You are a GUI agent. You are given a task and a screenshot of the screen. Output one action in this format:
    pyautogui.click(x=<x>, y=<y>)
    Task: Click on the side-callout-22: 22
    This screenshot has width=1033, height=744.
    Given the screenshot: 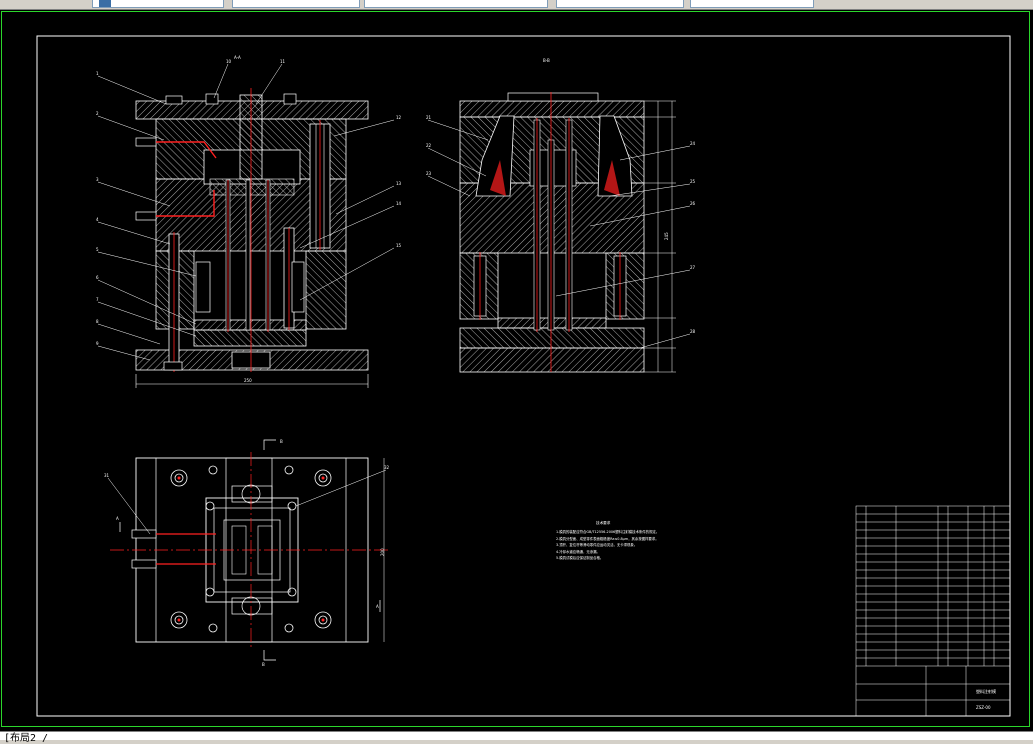 What is the action you would take?
    pyautogui.click(x=429, y=145)
    